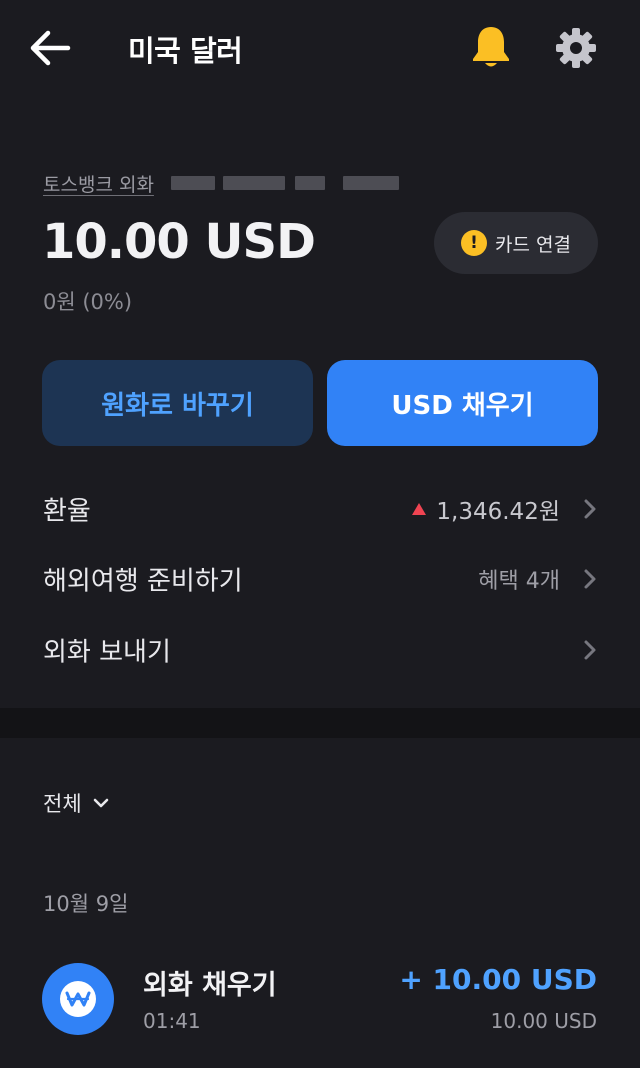  Describe the element at coordinates (320, 509) in the screenshot. I see `exchange-rate-row: 환율 1,346.42원` at that location.